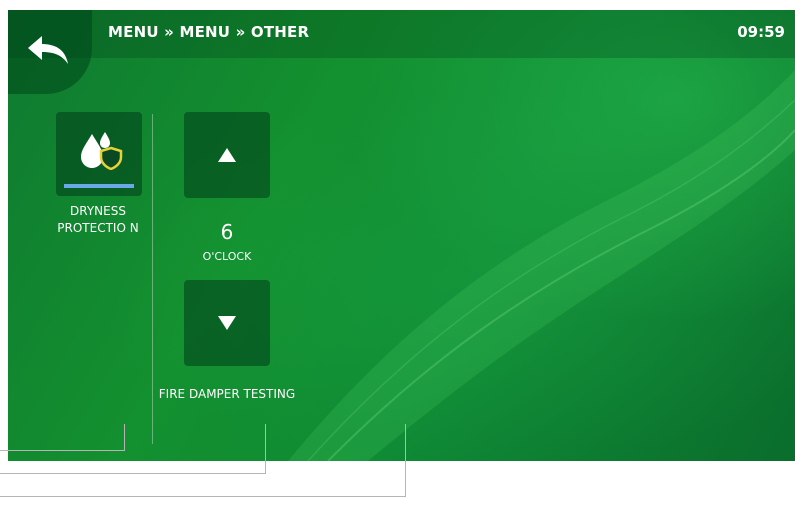 This screenshot has height=517, width=795. I want to click on dryness-protection-label: DRYNESS PROTECTIO N, so click(98, 219).